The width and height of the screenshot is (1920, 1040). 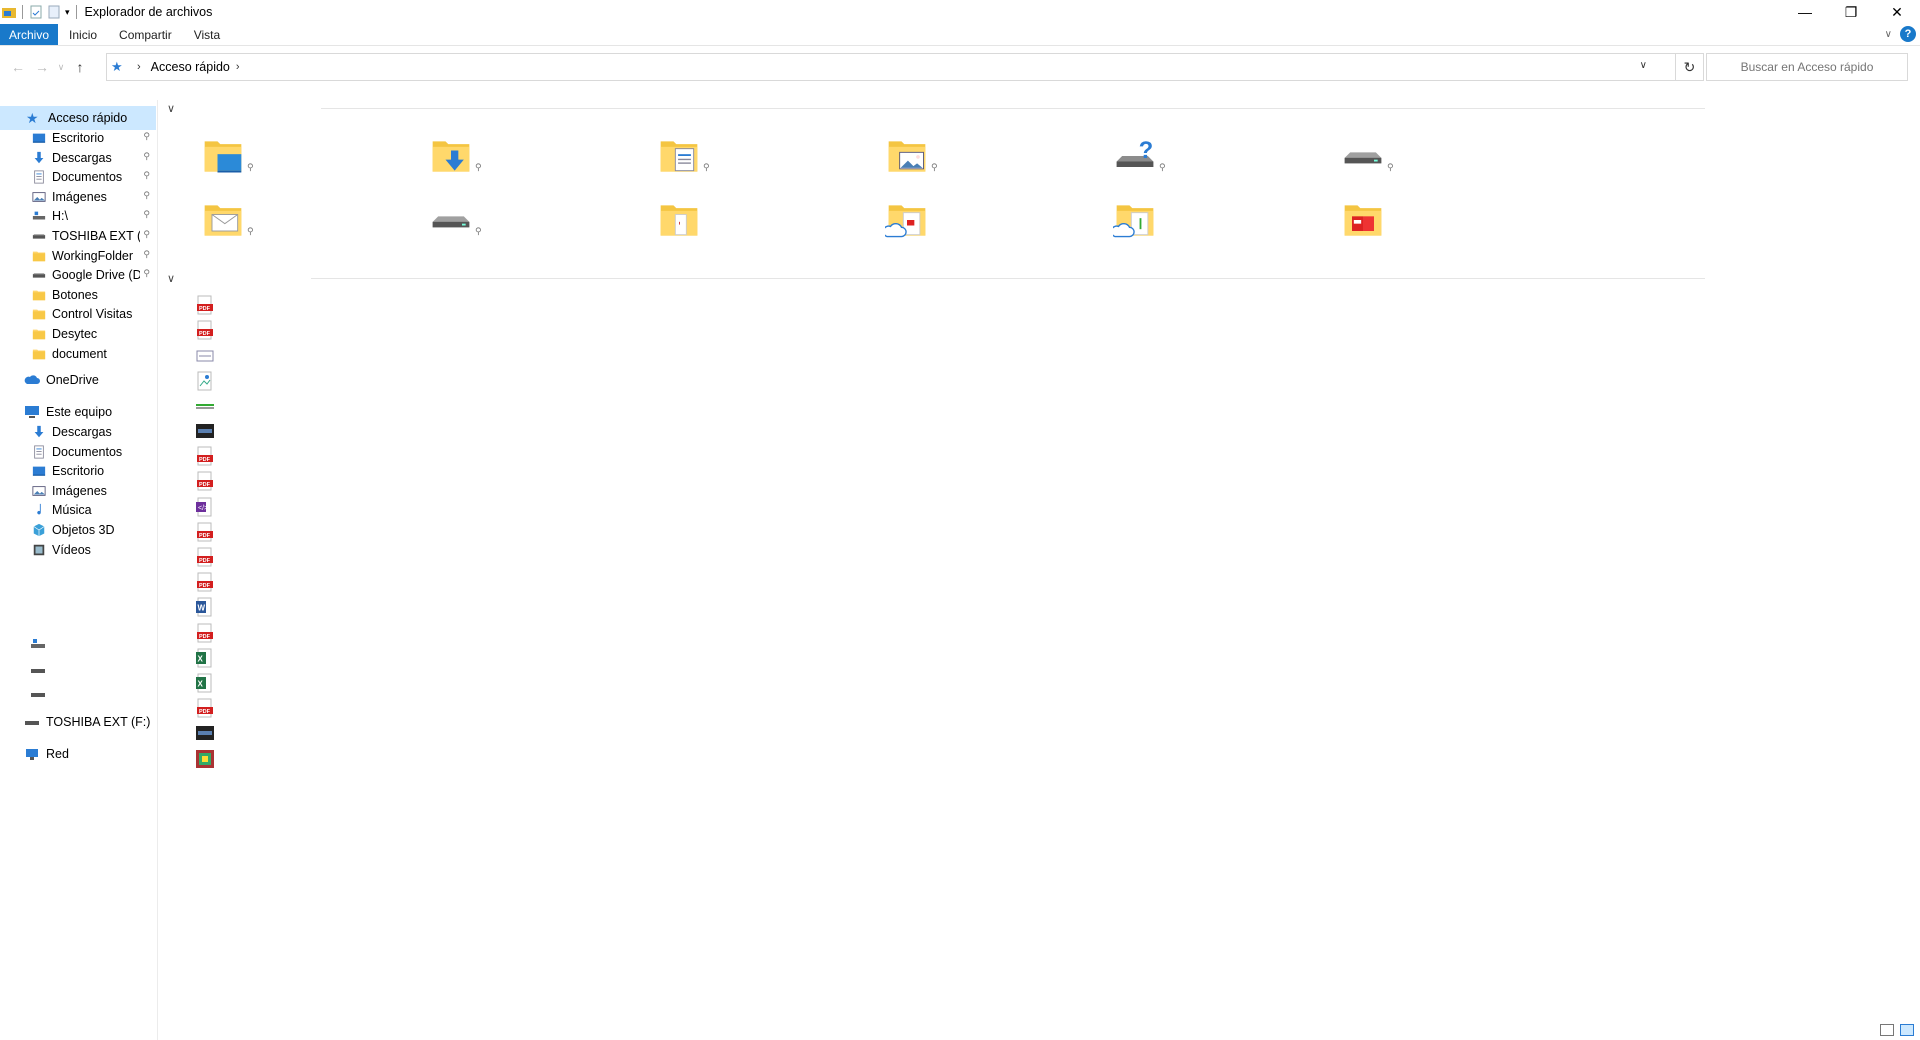 What do you see at coordinates (83, 34) in the screenshot?
I see `tab-inicio: Inicio` at bounding box center [83, 34].